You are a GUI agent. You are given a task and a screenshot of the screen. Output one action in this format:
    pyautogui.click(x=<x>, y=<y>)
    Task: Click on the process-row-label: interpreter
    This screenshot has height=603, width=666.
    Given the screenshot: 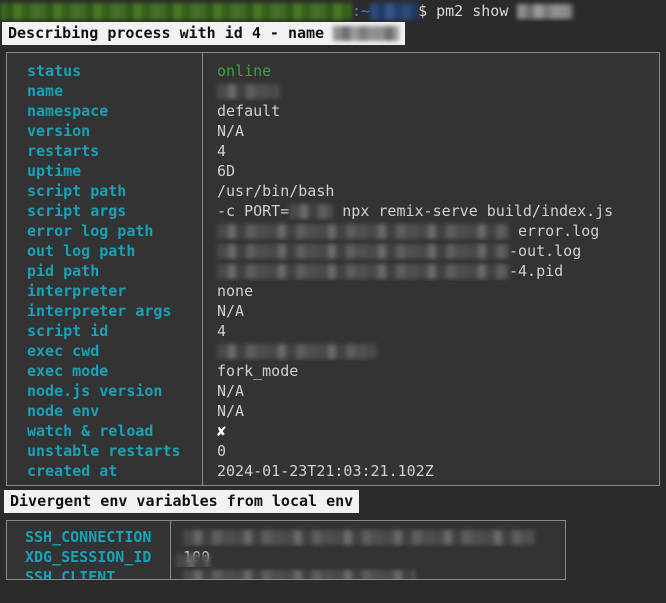 What is the action you would take?
    pyautogui.click(x=77, y=291)
    